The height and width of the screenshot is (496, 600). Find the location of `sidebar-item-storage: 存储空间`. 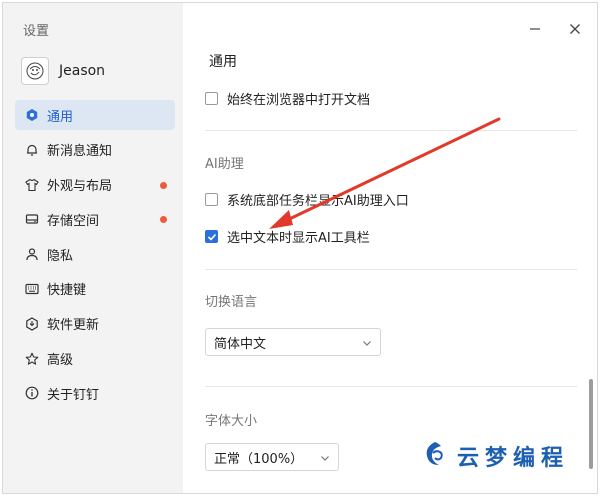

sidebar-item-storage: 存储空间 is located at coordinates (95, 219).